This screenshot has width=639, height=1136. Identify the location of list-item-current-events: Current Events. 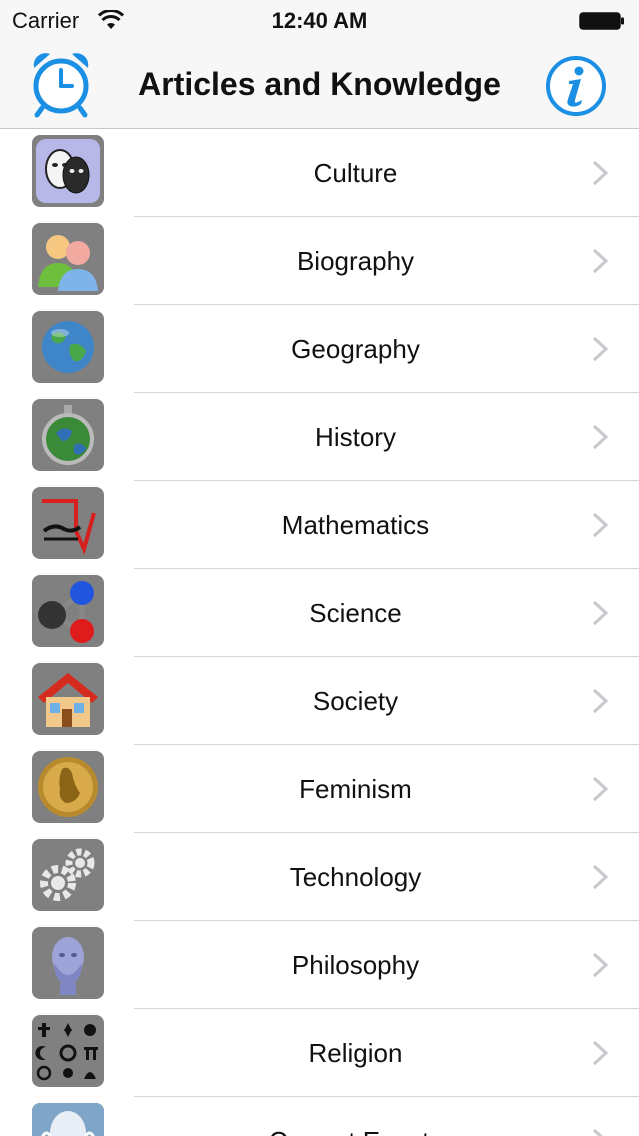
(319, 1116).